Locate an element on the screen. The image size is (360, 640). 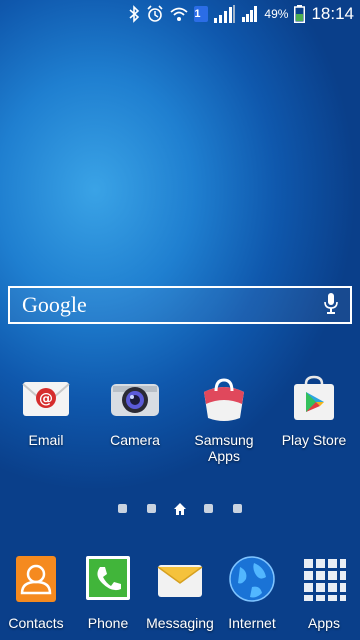
dock-contacts: Contacts is located at coordinates (36, 592).